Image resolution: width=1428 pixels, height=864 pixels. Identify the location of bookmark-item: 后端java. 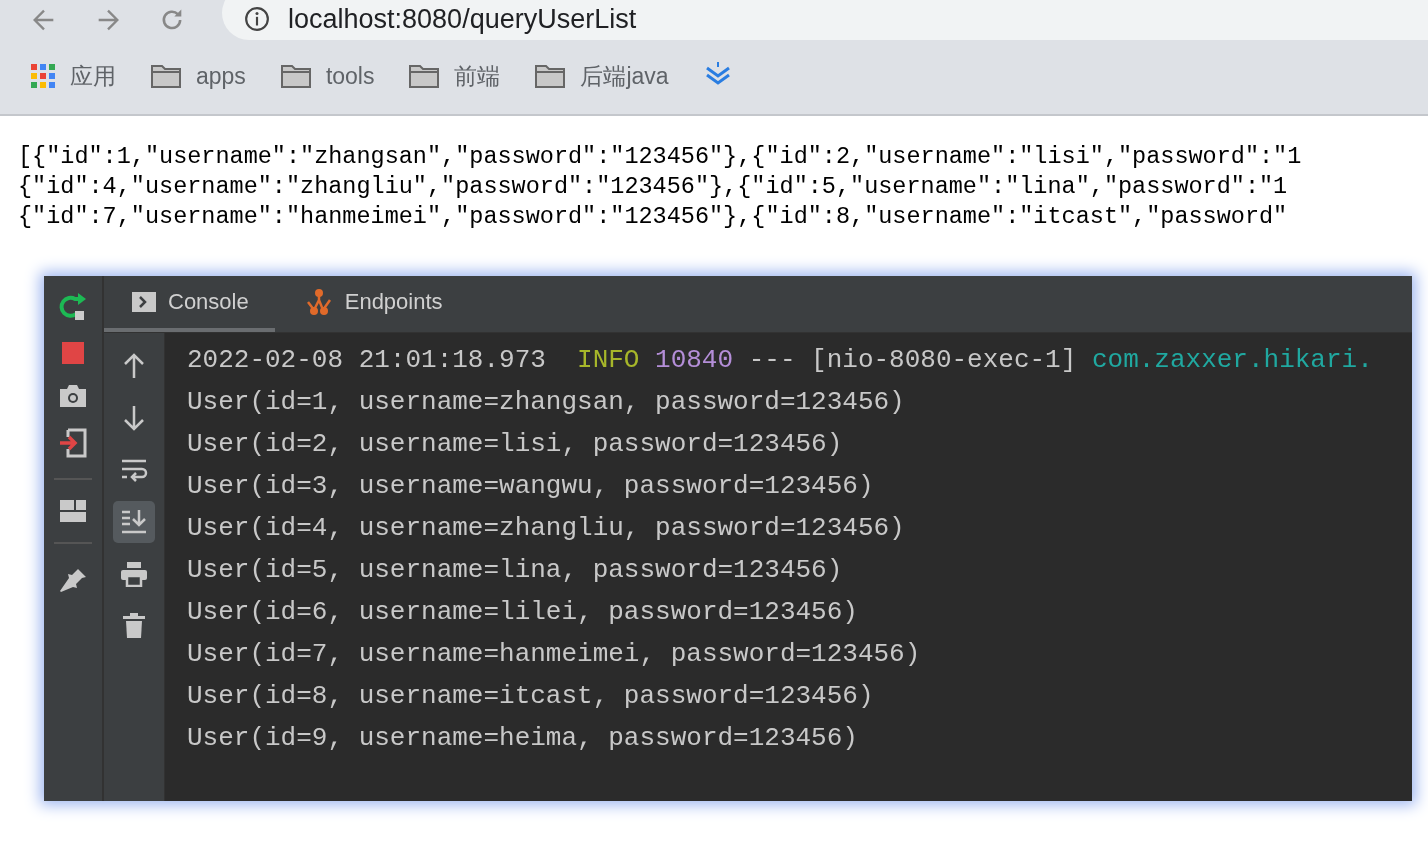
(601, 76).